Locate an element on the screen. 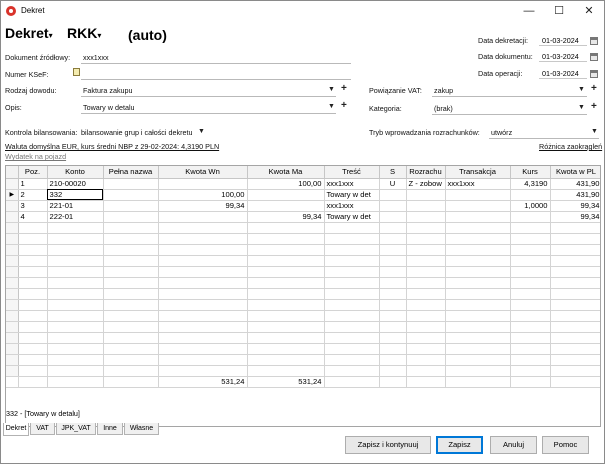  cell-kwota-ma: 100,00 is located at coordinates (286, 184).